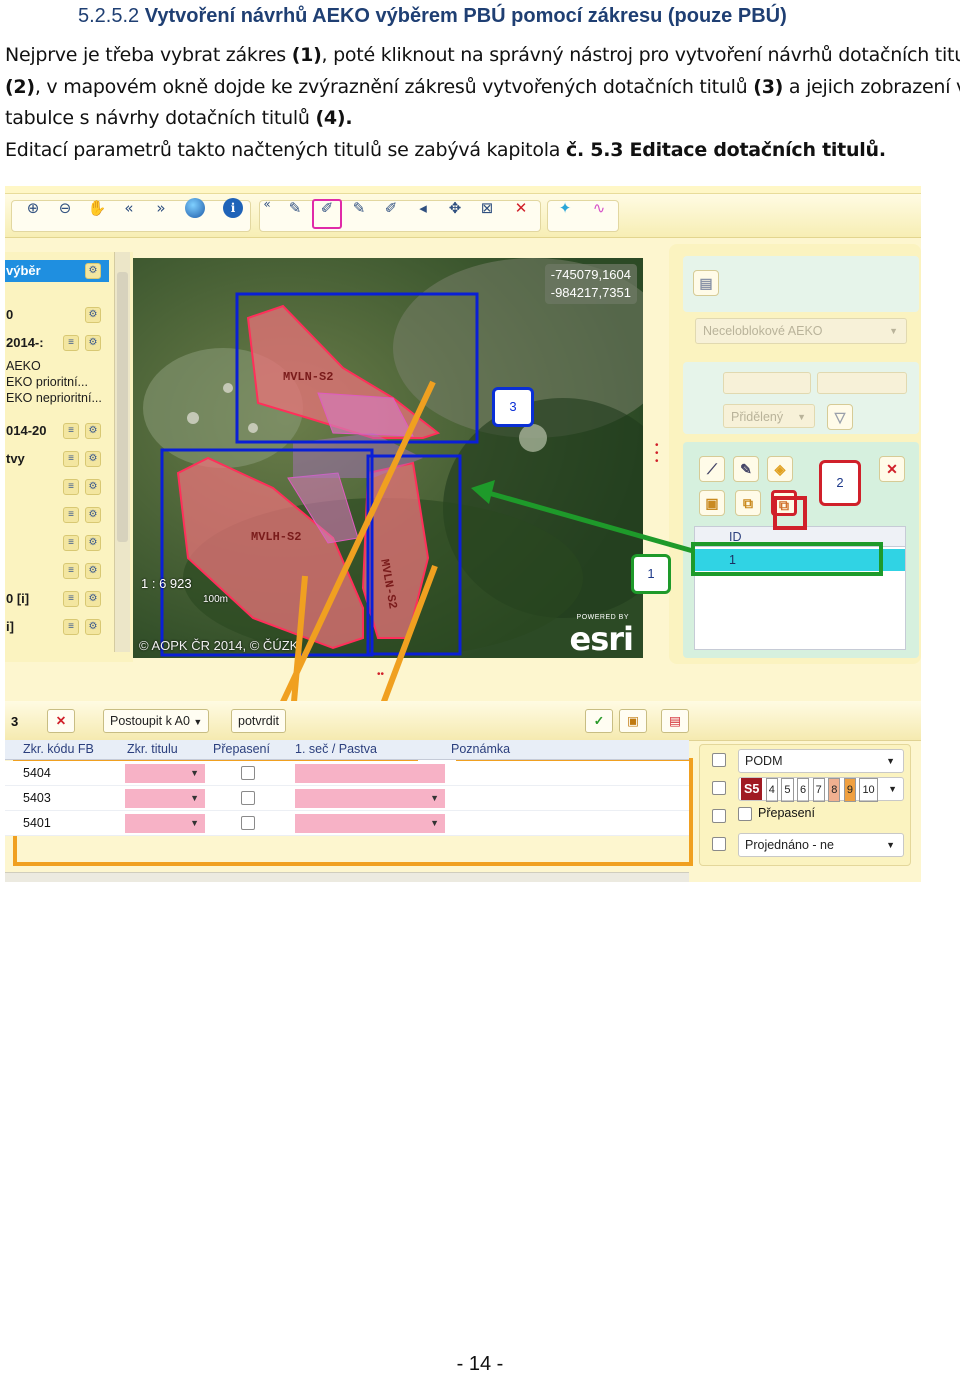  I want to click on paragraph-line-3: tabulce s návrhy dotačních titulů (4)., so click(179, 118).